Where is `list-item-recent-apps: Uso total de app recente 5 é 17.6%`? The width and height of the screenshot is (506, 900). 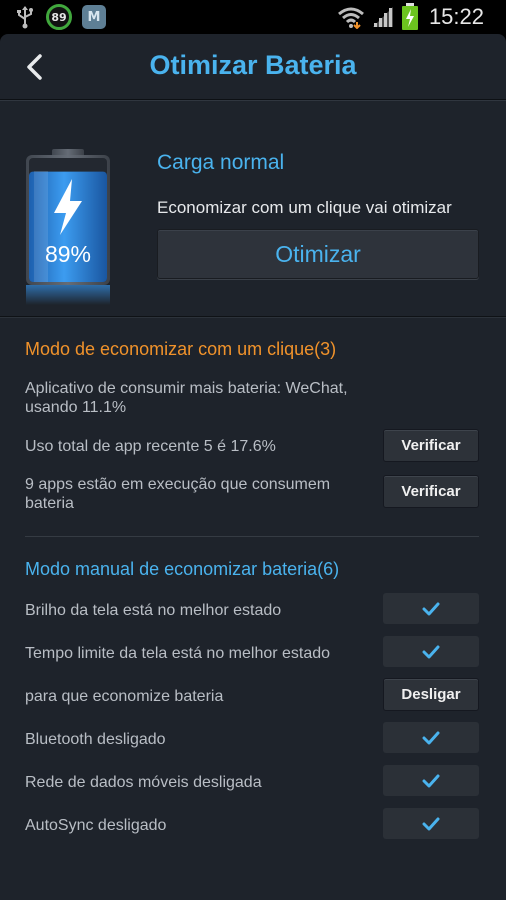
list-item-recent-apps: Uso total de app recente 5 é 17.6% is located at coordinates (150, 446).